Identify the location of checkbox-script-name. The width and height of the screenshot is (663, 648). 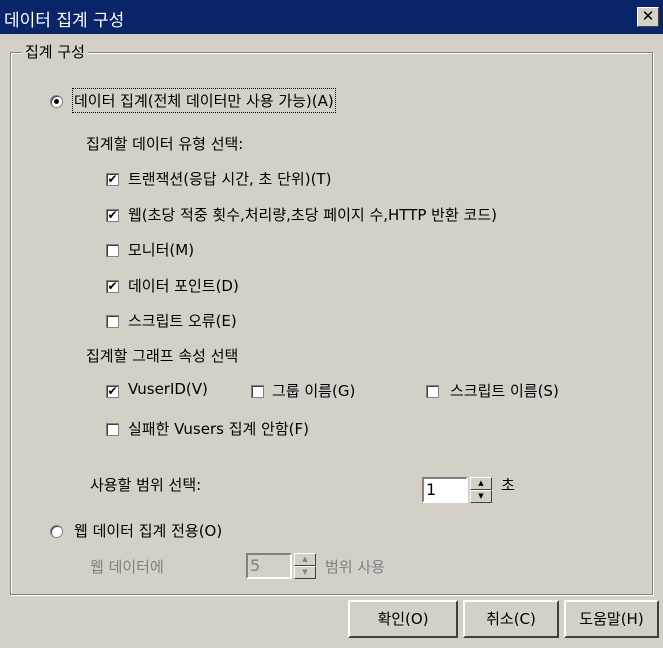
(432, 391).